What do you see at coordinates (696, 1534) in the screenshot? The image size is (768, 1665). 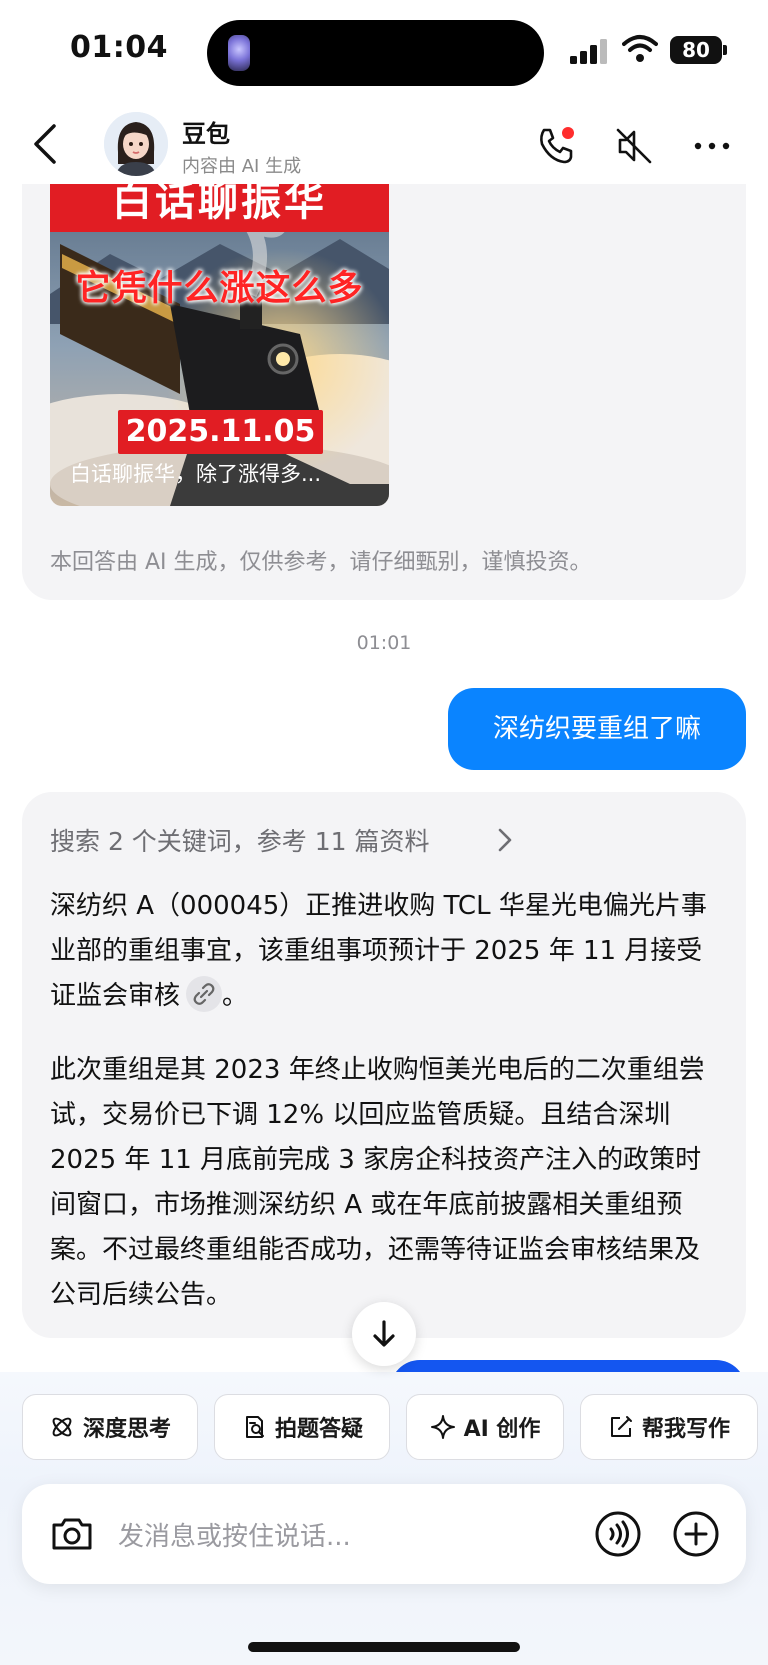 I see `add-plus-icon` at bounding box center [696, 1534].